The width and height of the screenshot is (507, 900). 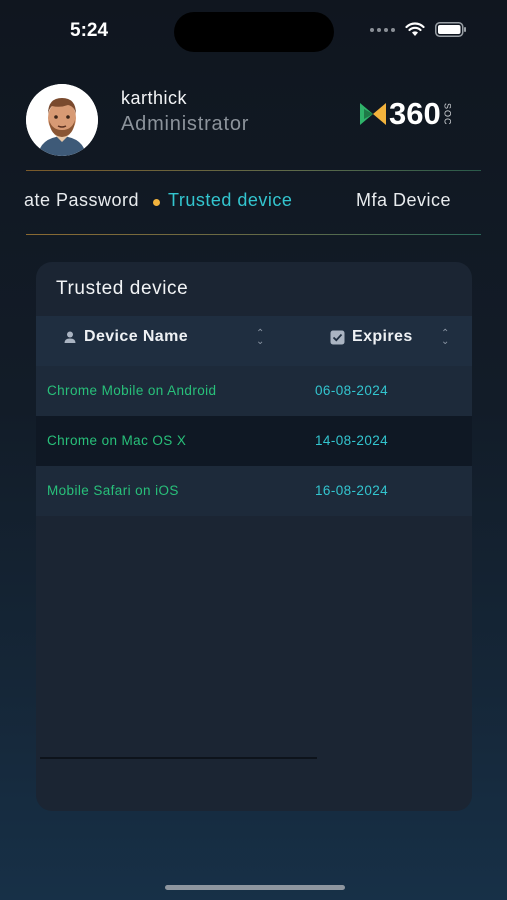 What do you see at coordinates (352, 440) in the screenshot?
I see `cell-expires: 14-08-2024` at bounding box center [352, 440].